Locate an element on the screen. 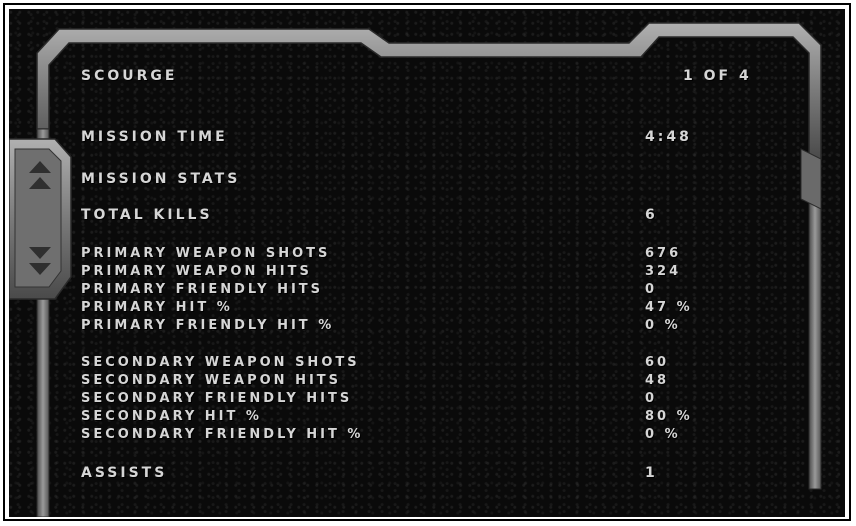 The width and height of the screenshot is (856, 526). mission-stats-label: Mission Stats is located at coordinates (161, 179).